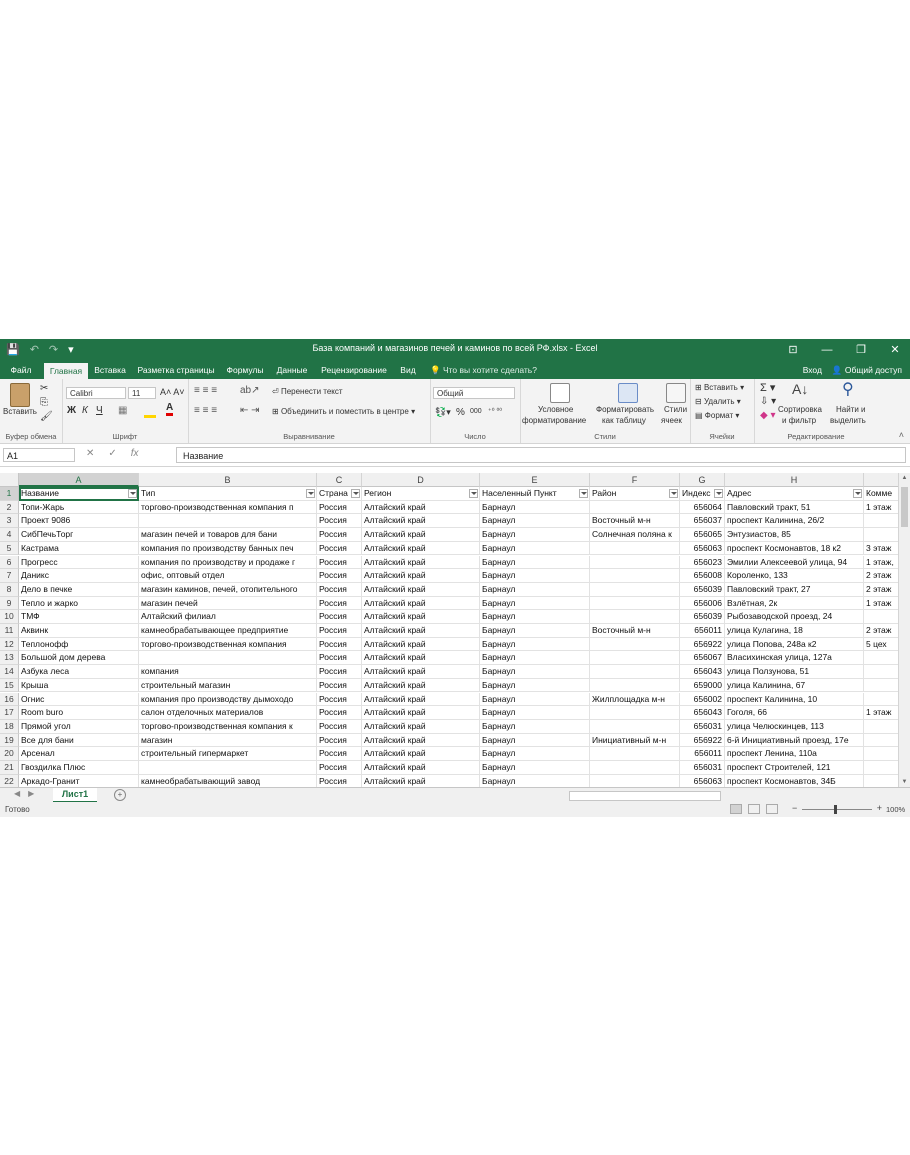 This screenshot has width=910, height=1155. What do you see at coordinates (794, 713) in the screenshot?
I see `table-cell: Гоголя, 66` at bounding box center [794, 713].